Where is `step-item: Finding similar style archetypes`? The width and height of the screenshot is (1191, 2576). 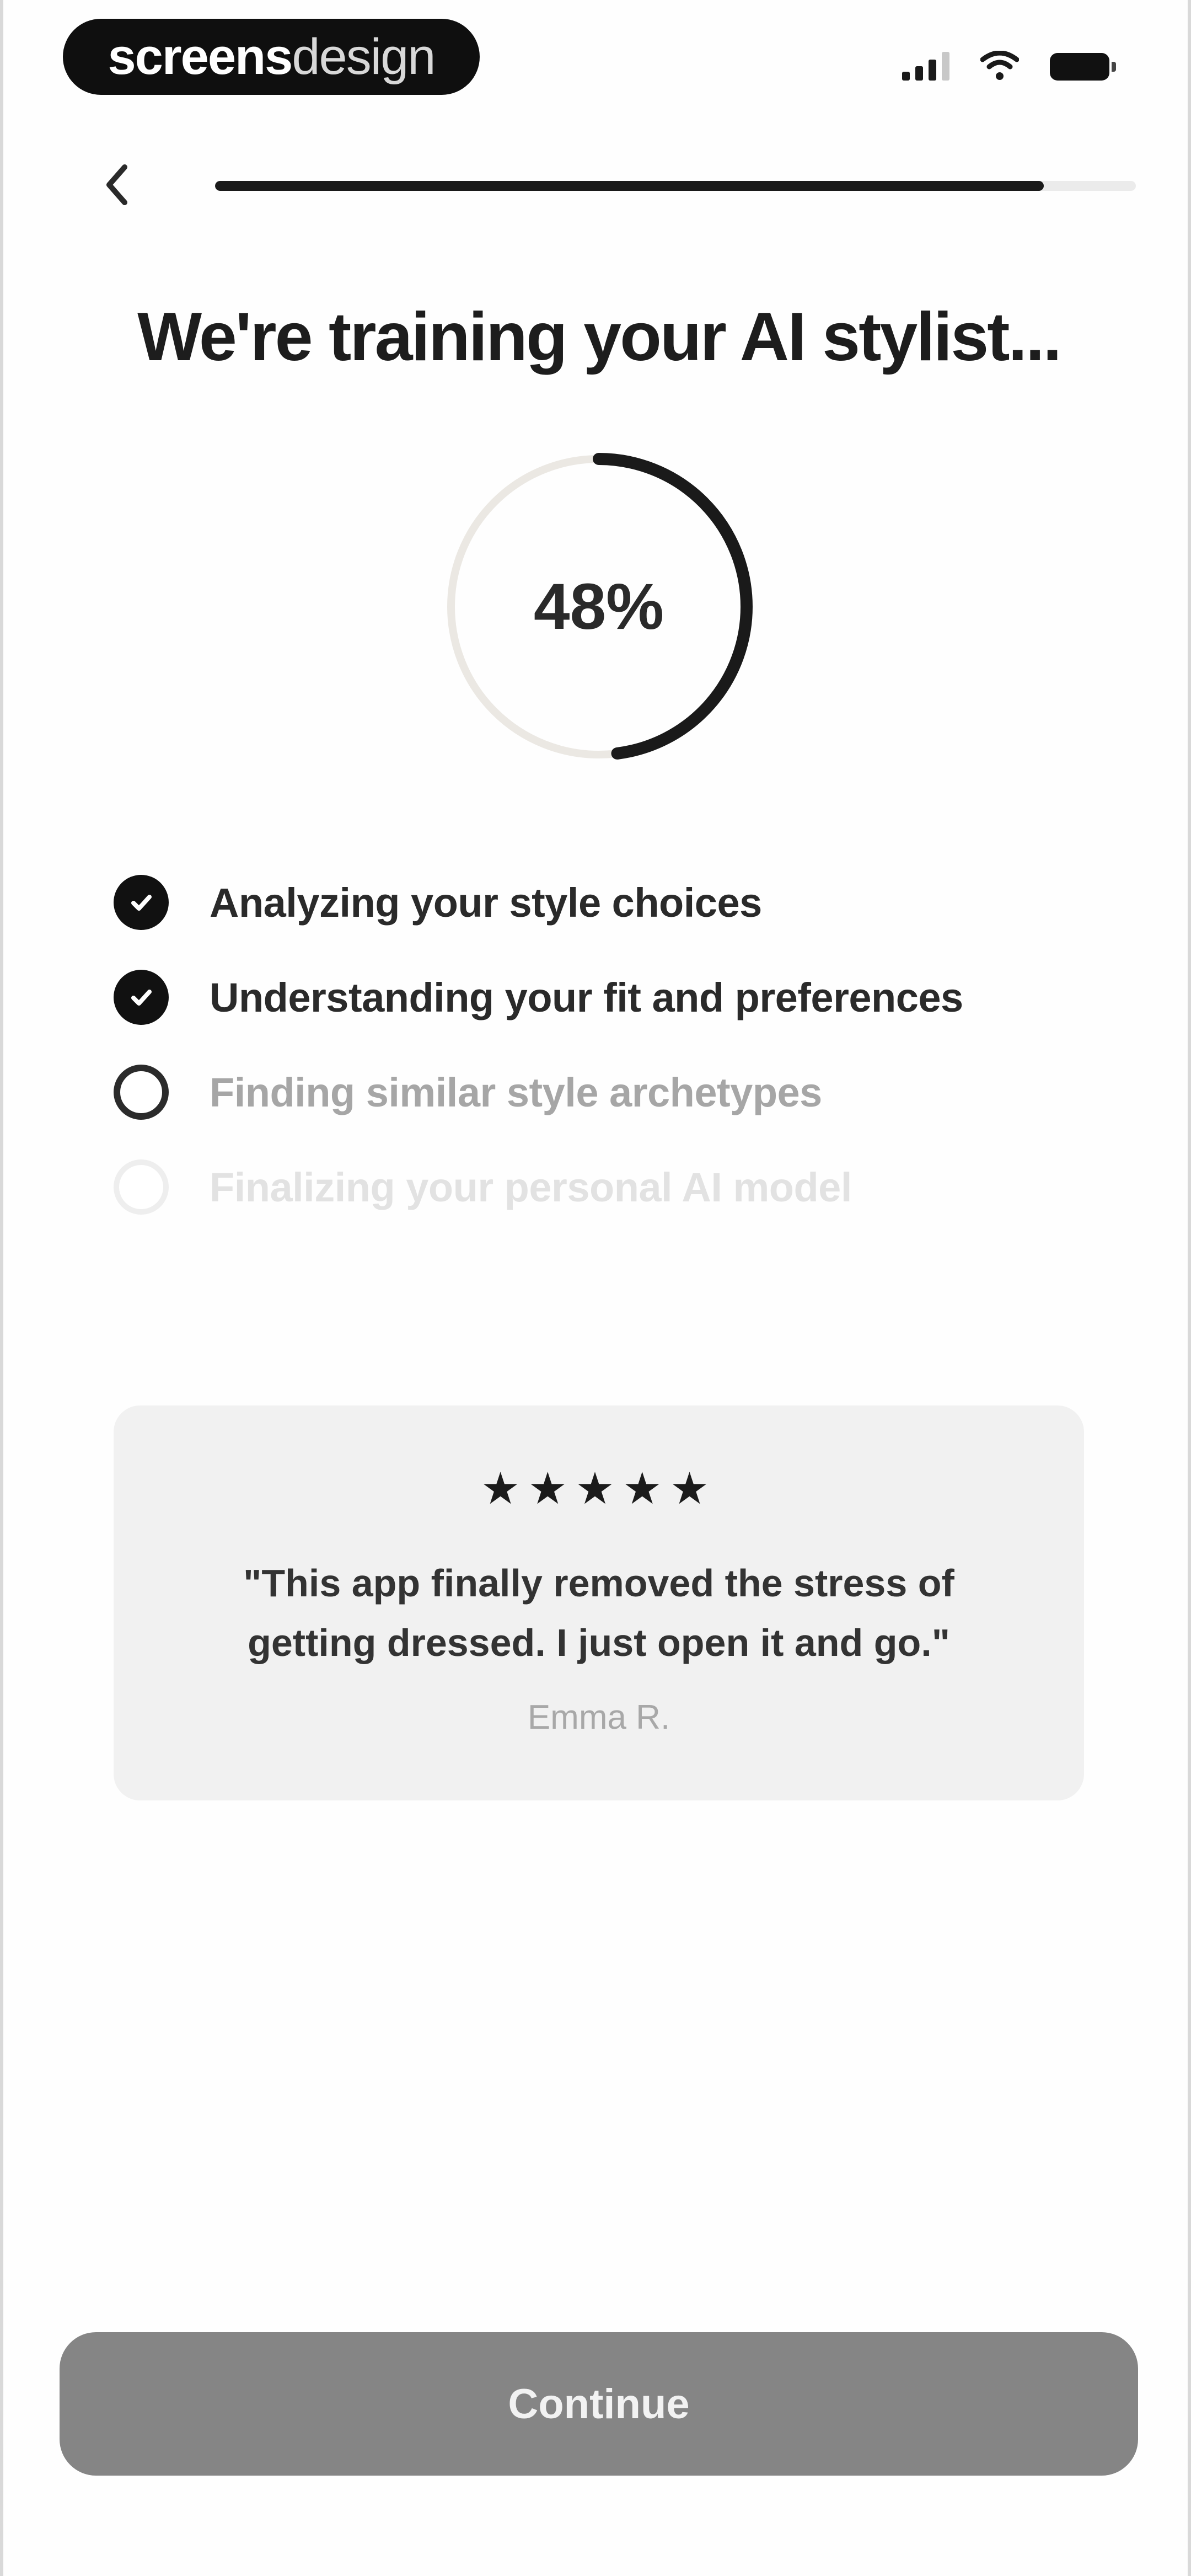 step-item: Finding similar style archetypes is located at coordinates (610, 1092).